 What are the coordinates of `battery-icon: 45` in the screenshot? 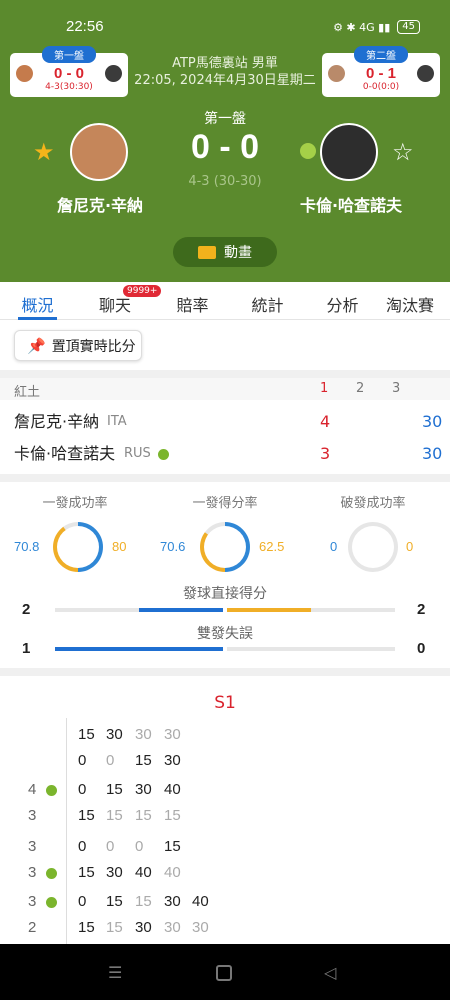 It's located at (408, 27).